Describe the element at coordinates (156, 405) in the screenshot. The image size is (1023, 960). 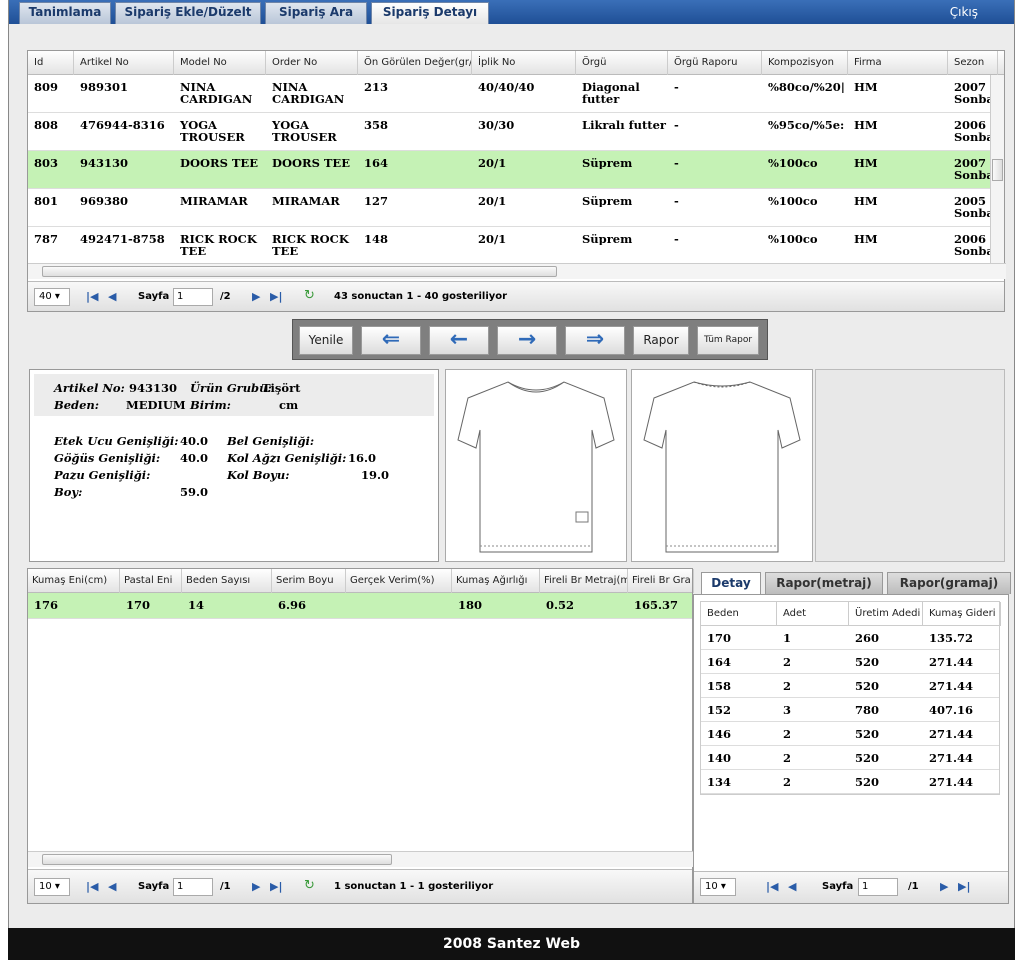
I see `beden-value: MEDIUM` at that location.